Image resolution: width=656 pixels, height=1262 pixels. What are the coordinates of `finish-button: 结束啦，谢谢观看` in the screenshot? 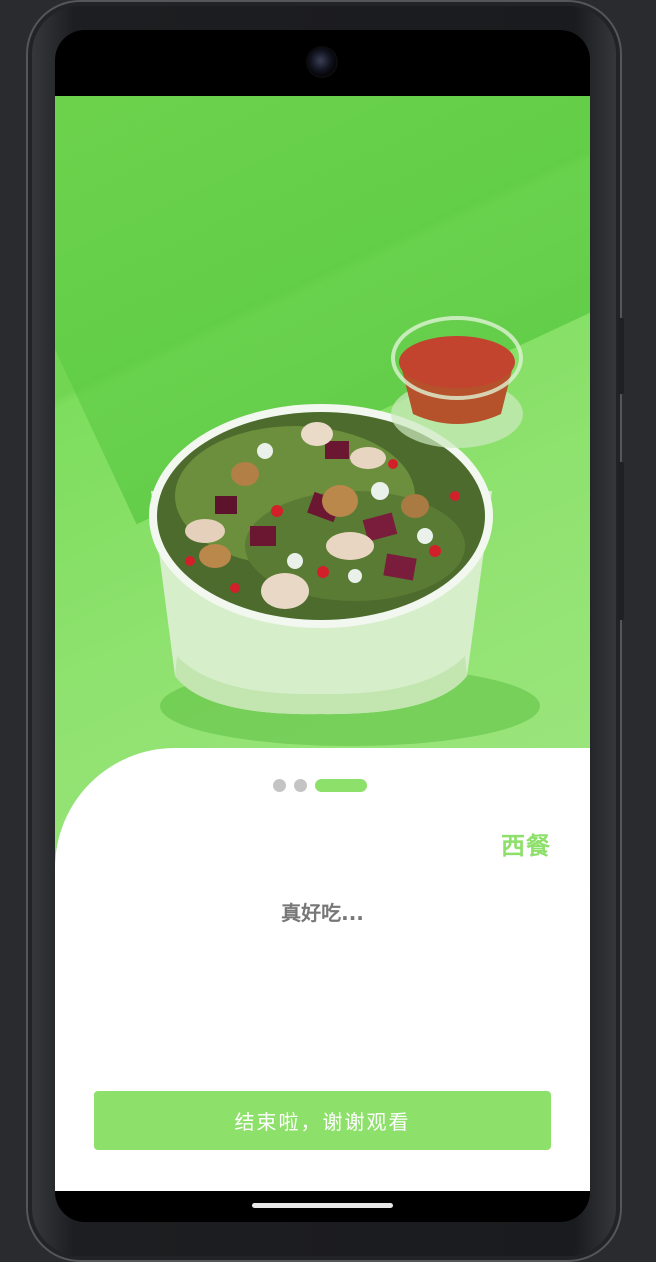 It's located at (322, 1120).